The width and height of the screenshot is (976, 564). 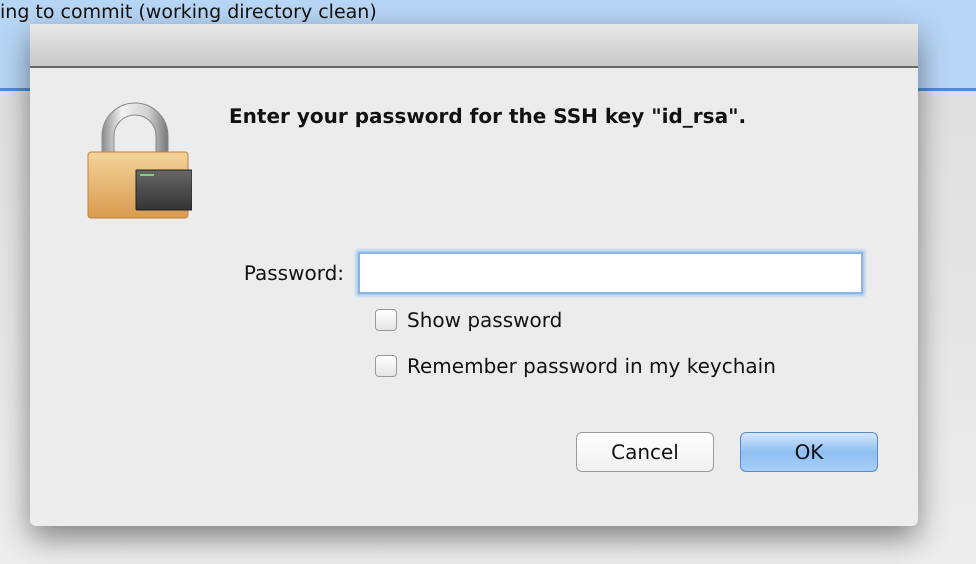 I want to click on cancel-button: Cancel, so click(x=645, y=452).